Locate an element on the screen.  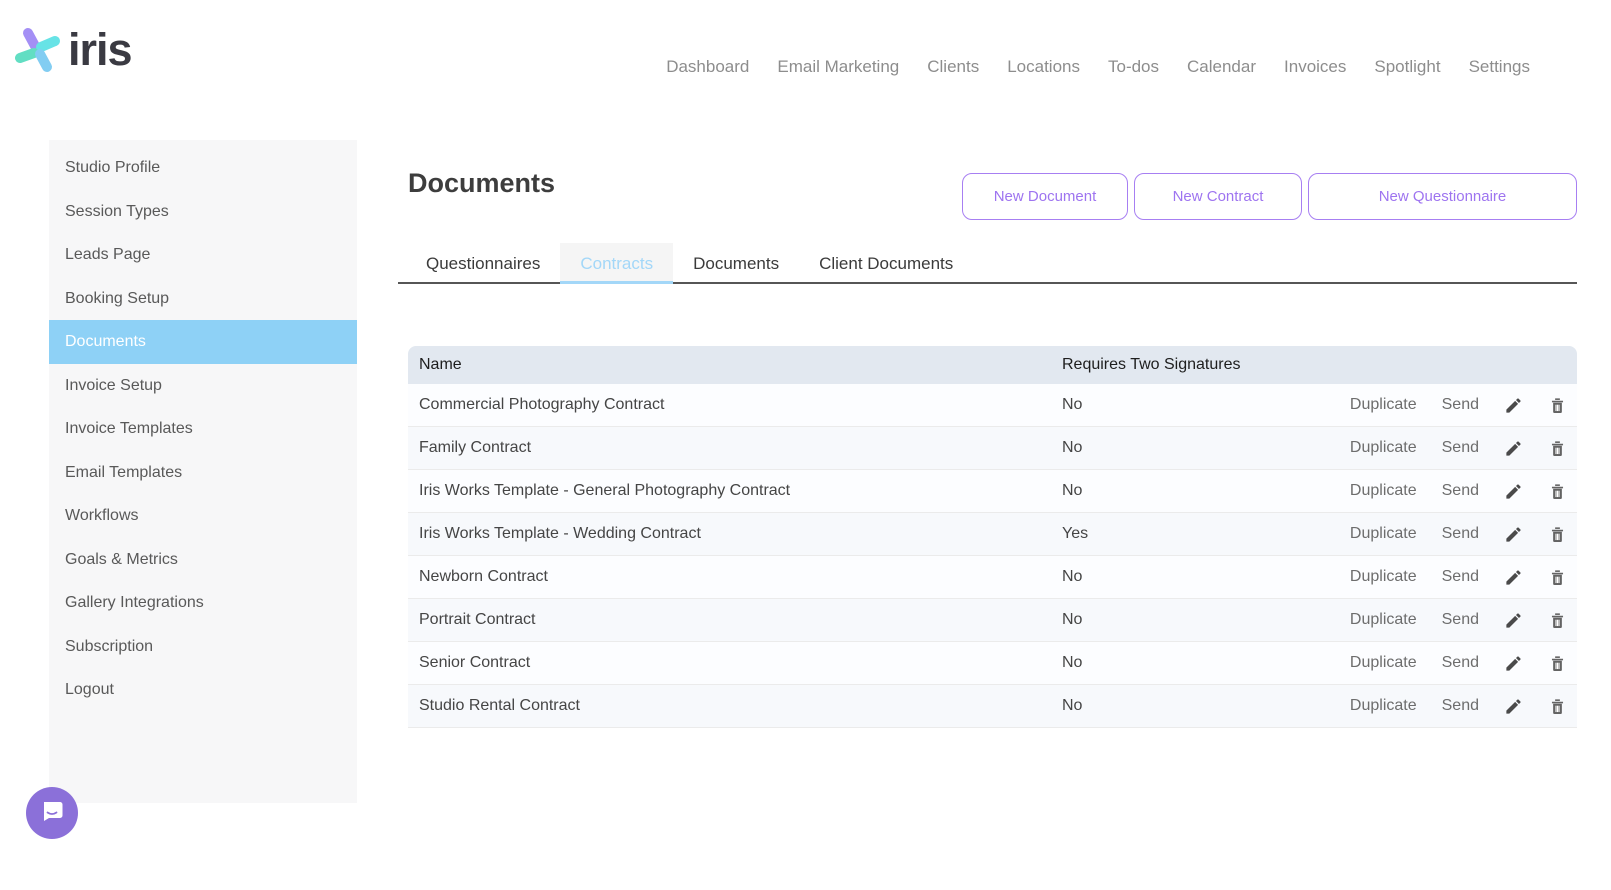
table-row: Newborn Contract No Duplicate Send is located at coordinates (992, 577).